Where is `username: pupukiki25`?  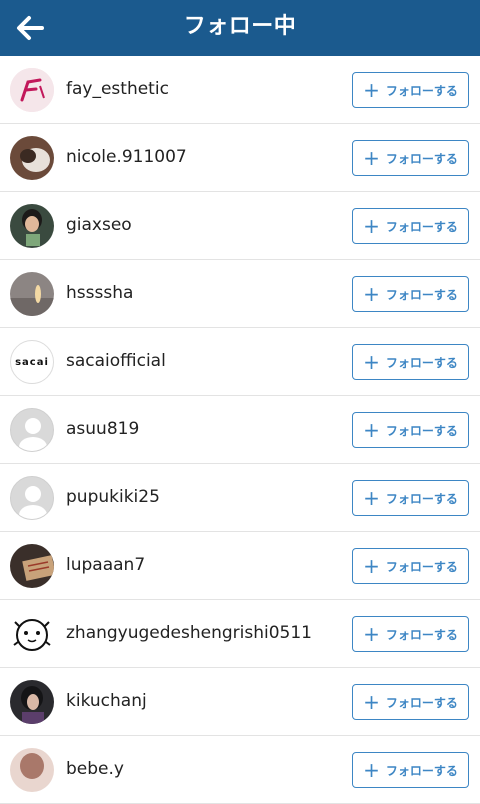 username: pupukiki25 is located at coordinates (113, 497).